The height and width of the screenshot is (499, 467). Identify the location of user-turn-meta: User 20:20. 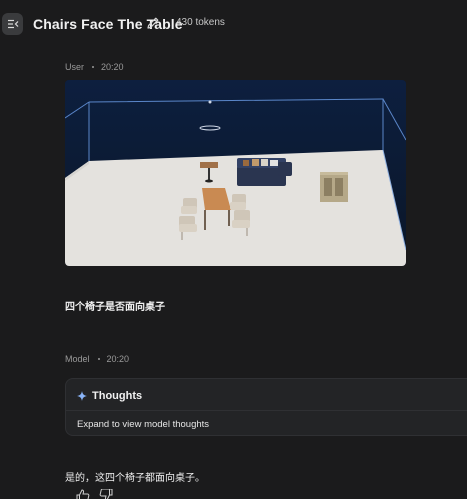
(94, 67).